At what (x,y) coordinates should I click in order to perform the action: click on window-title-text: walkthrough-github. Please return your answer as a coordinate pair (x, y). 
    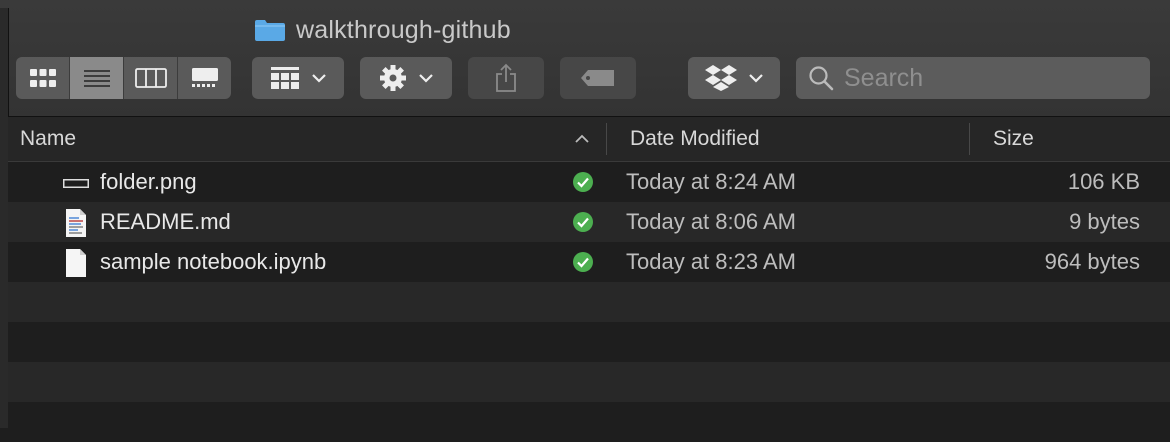
    Looking at the image, I should click on (403, 29).